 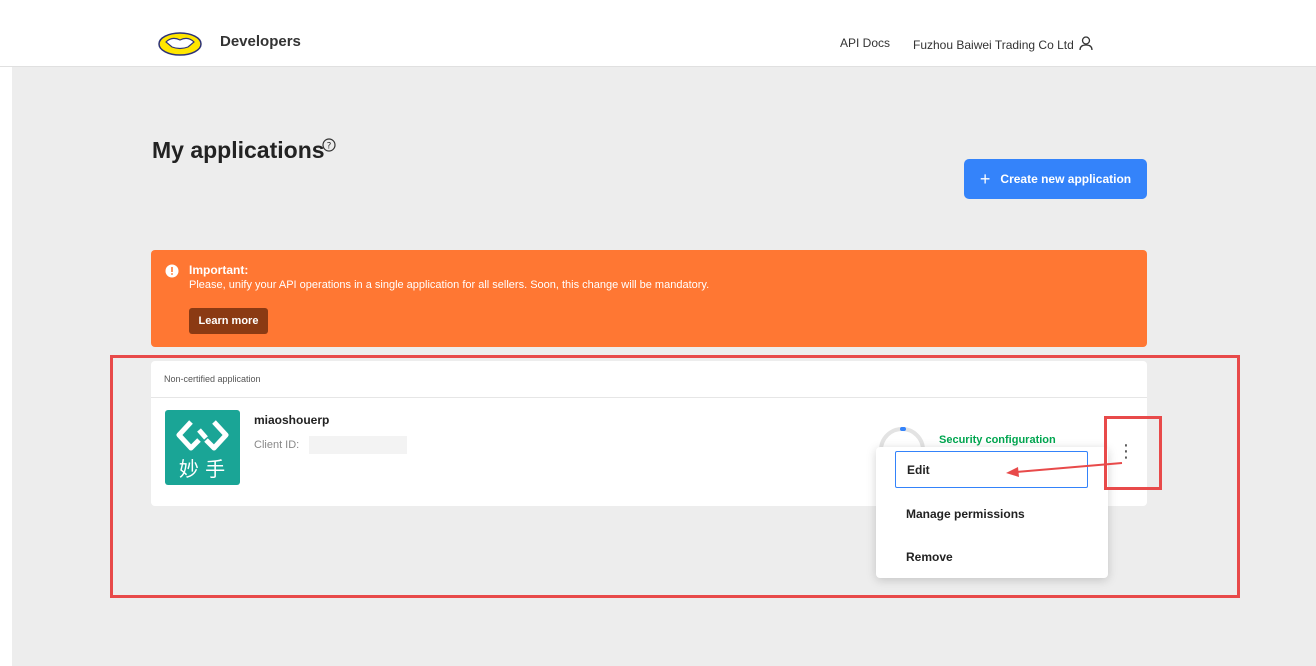 What do you see at coordinates (985, 179) in the screenshot?
I see `plus-icon: +` at bounding box center [985, 179].